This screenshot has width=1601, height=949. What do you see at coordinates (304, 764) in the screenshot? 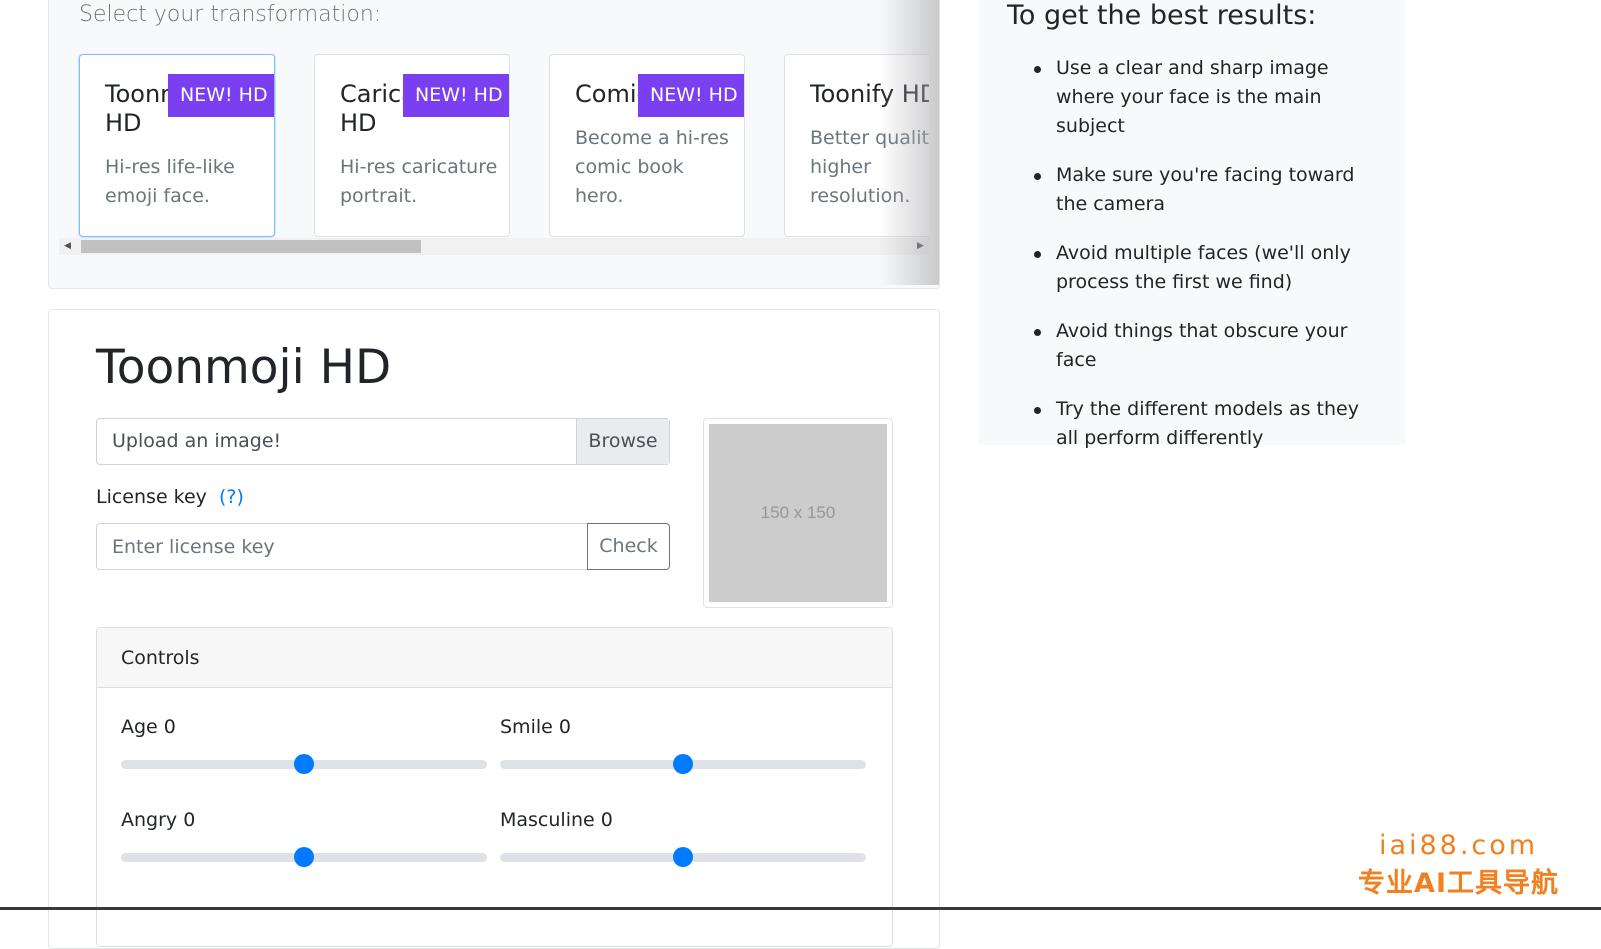
I see `age-slider-thumb` at bounding box center [304, 764].